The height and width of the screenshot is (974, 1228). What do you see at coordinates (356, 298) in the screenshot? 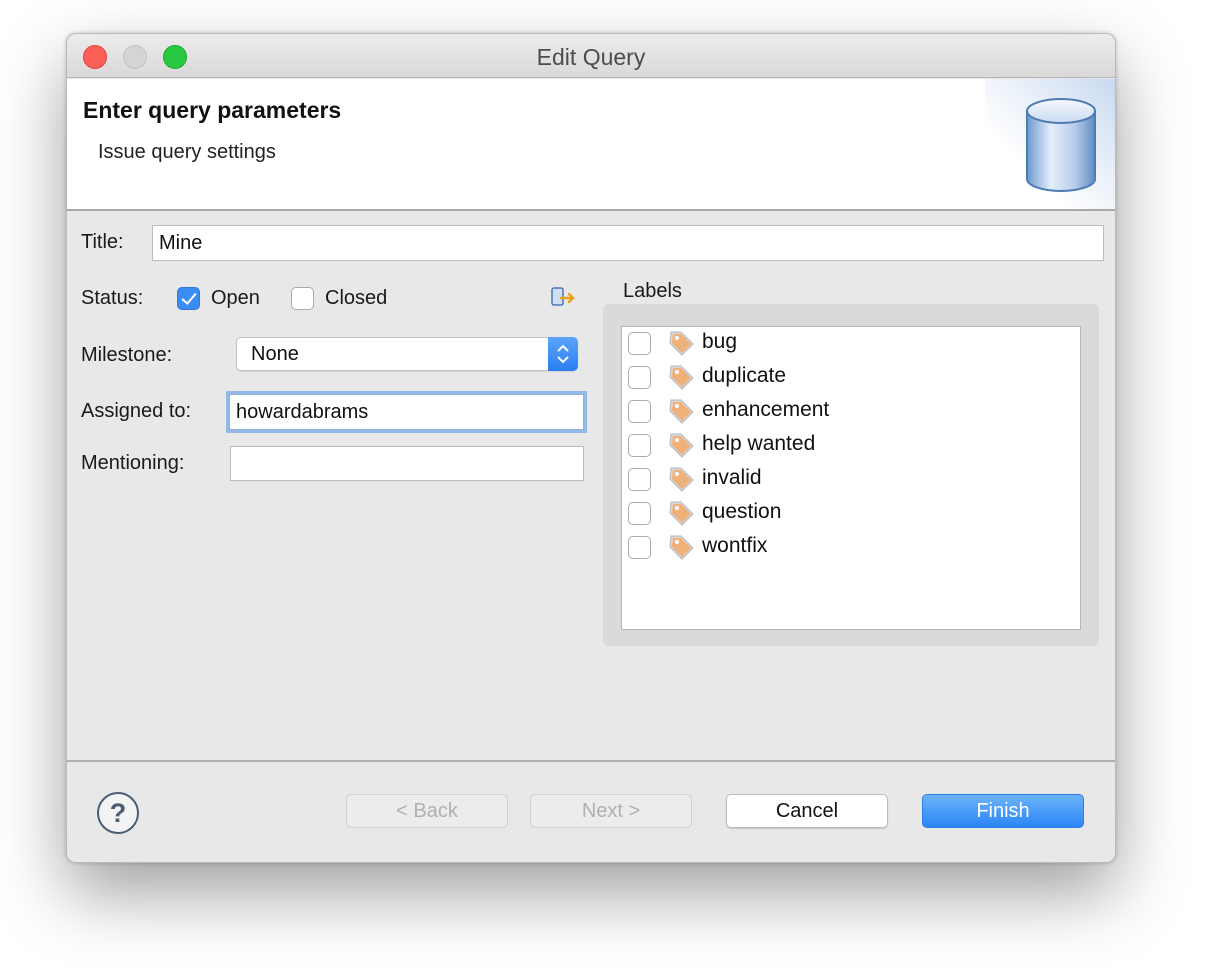
I see `status-closed-label: Closed` at bounding box center [356, 298].